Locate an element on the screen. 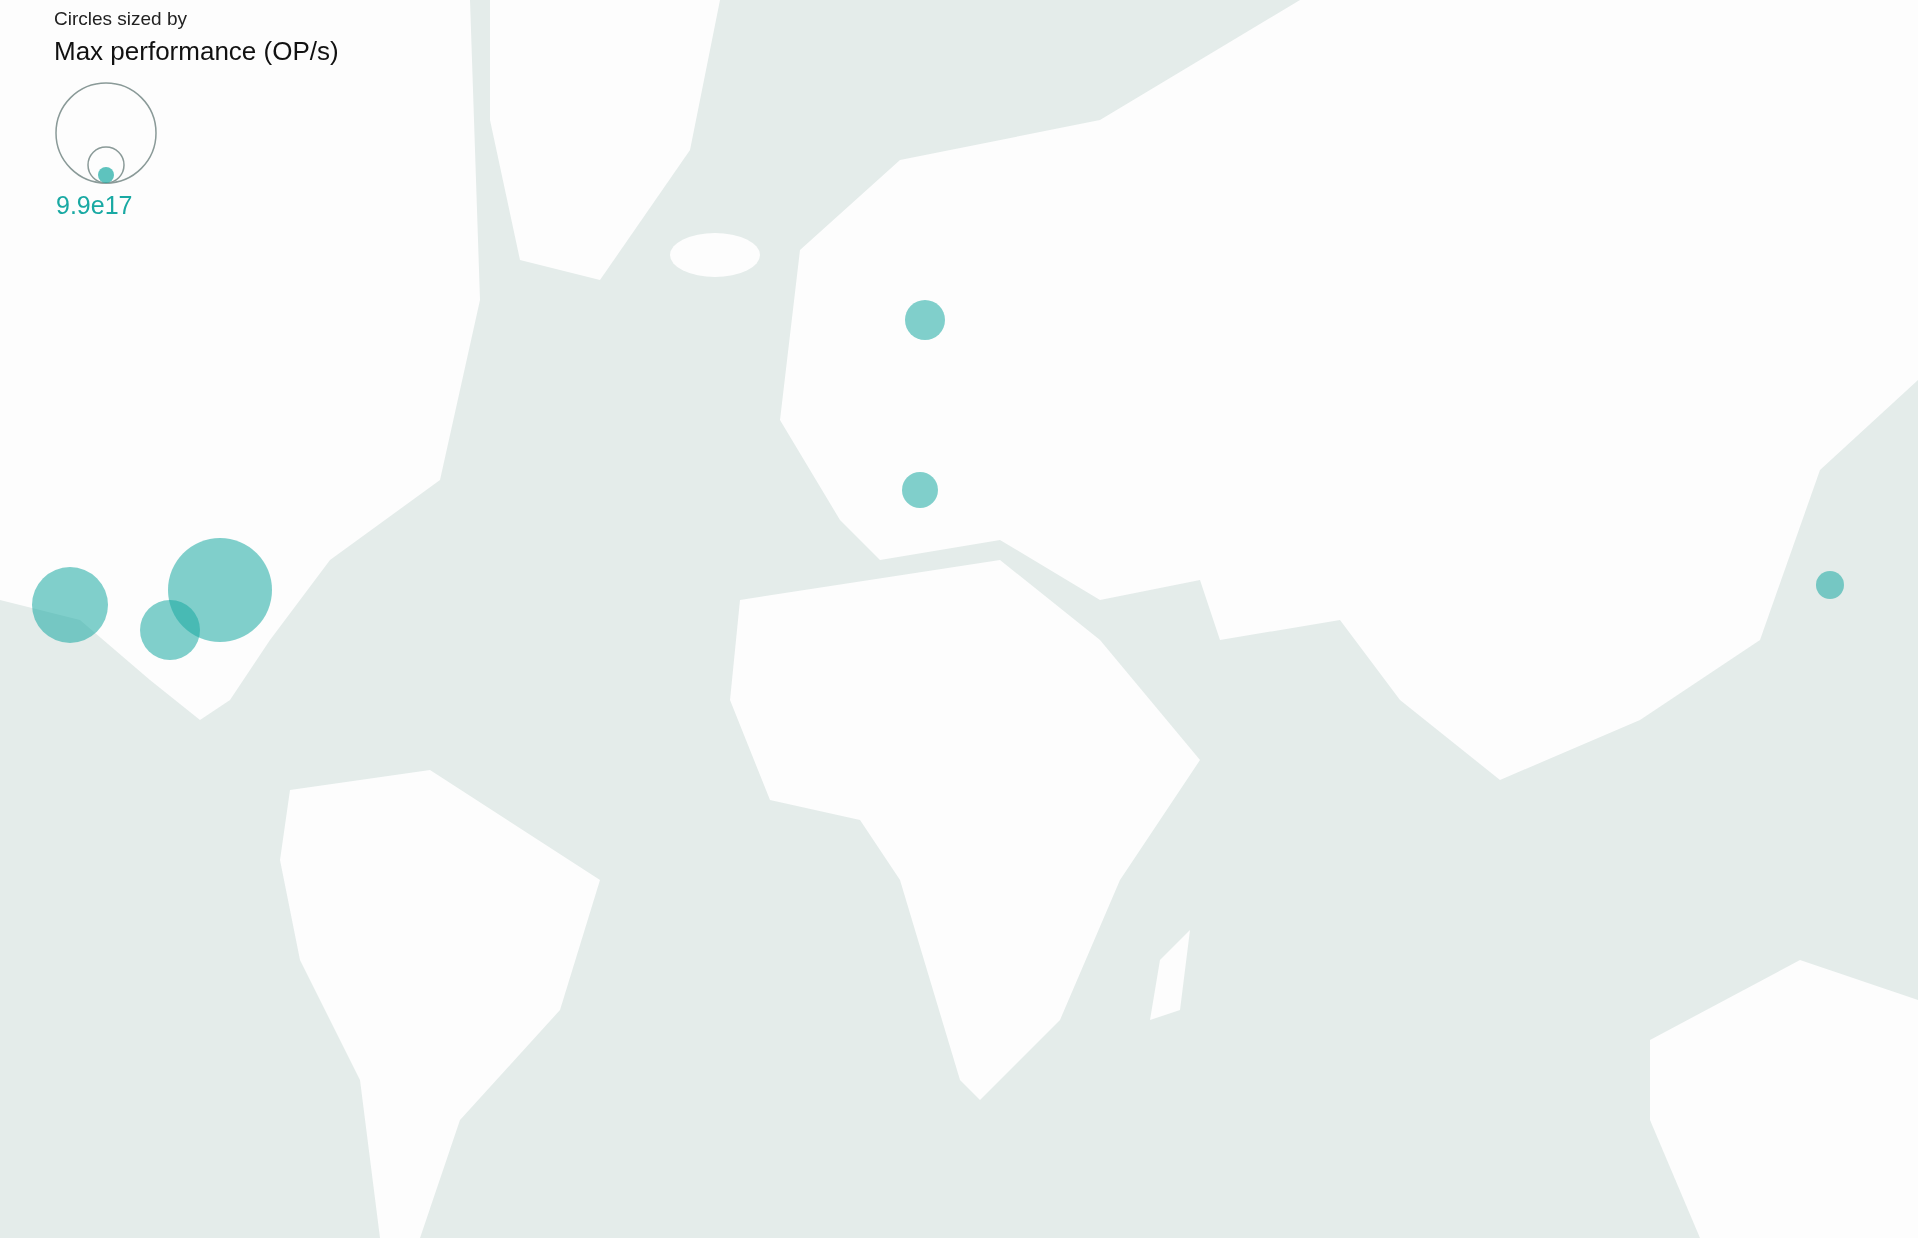 The image size is (1918, 1238). legend-caption: Circles sized by is located at coordinates (121, 19).